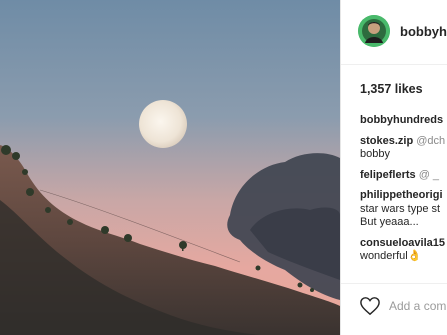  I want to click on add-comment-input: Add a comm, so click(418, 306).